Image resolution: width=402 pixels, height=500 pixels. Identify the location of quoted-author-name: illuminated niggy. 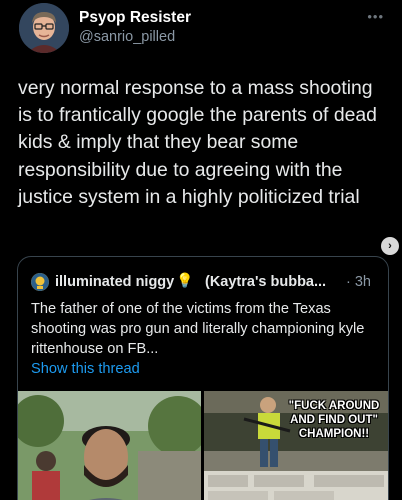
(115, 282).